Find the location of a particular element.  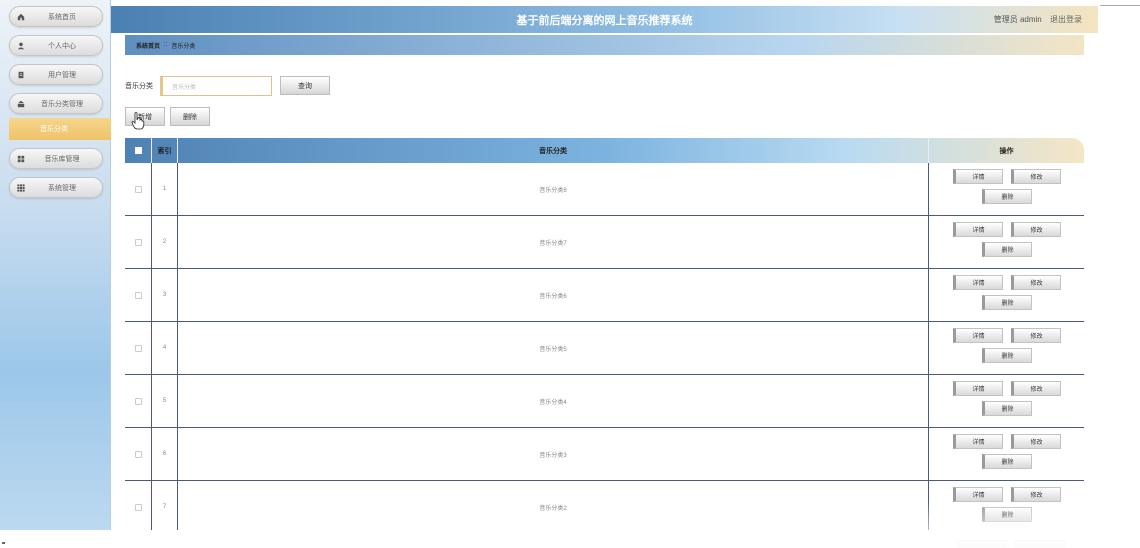

select-all-checkbox is located at coordinates (138, 150).